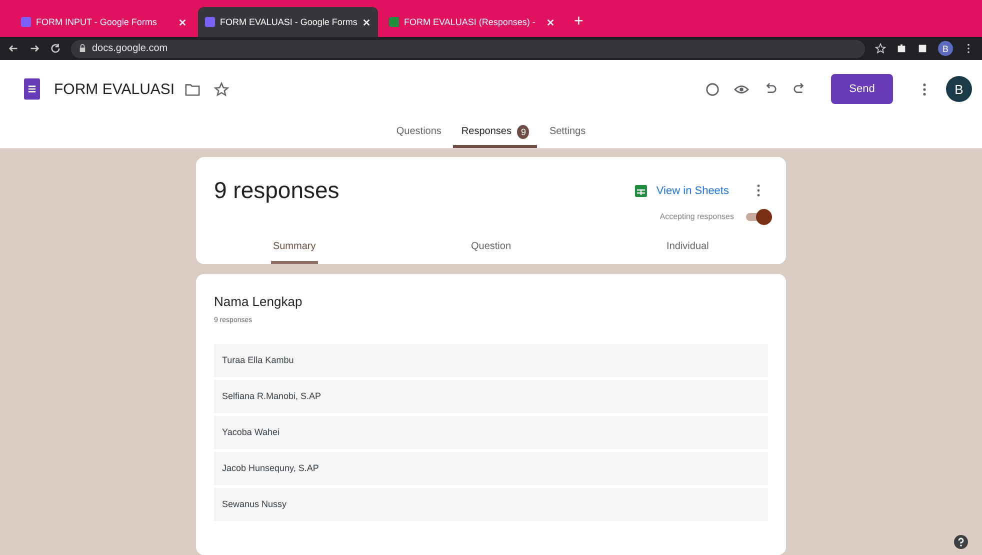  What do you see at coordinates (523, 131) in the screenshot?
I see `count-badge: 9` at bounding box center [523, 131].